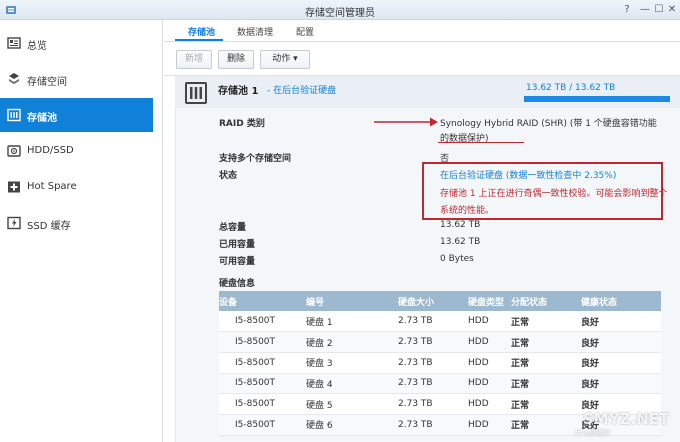 This screenshot has width=680, height=442. I want to click on sidebar-item-hot-spare: Hot Spare, so click(76, 187).